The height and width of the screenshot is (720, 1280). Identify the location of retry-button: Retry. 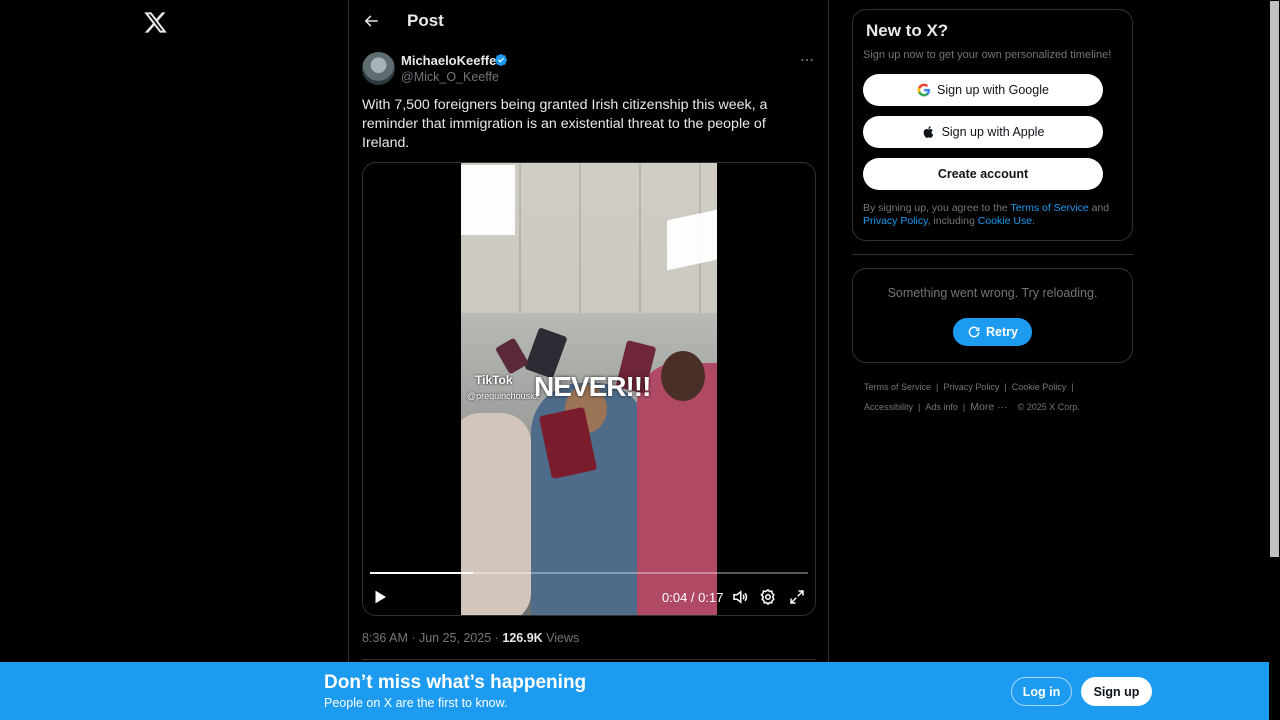
(992, 332).